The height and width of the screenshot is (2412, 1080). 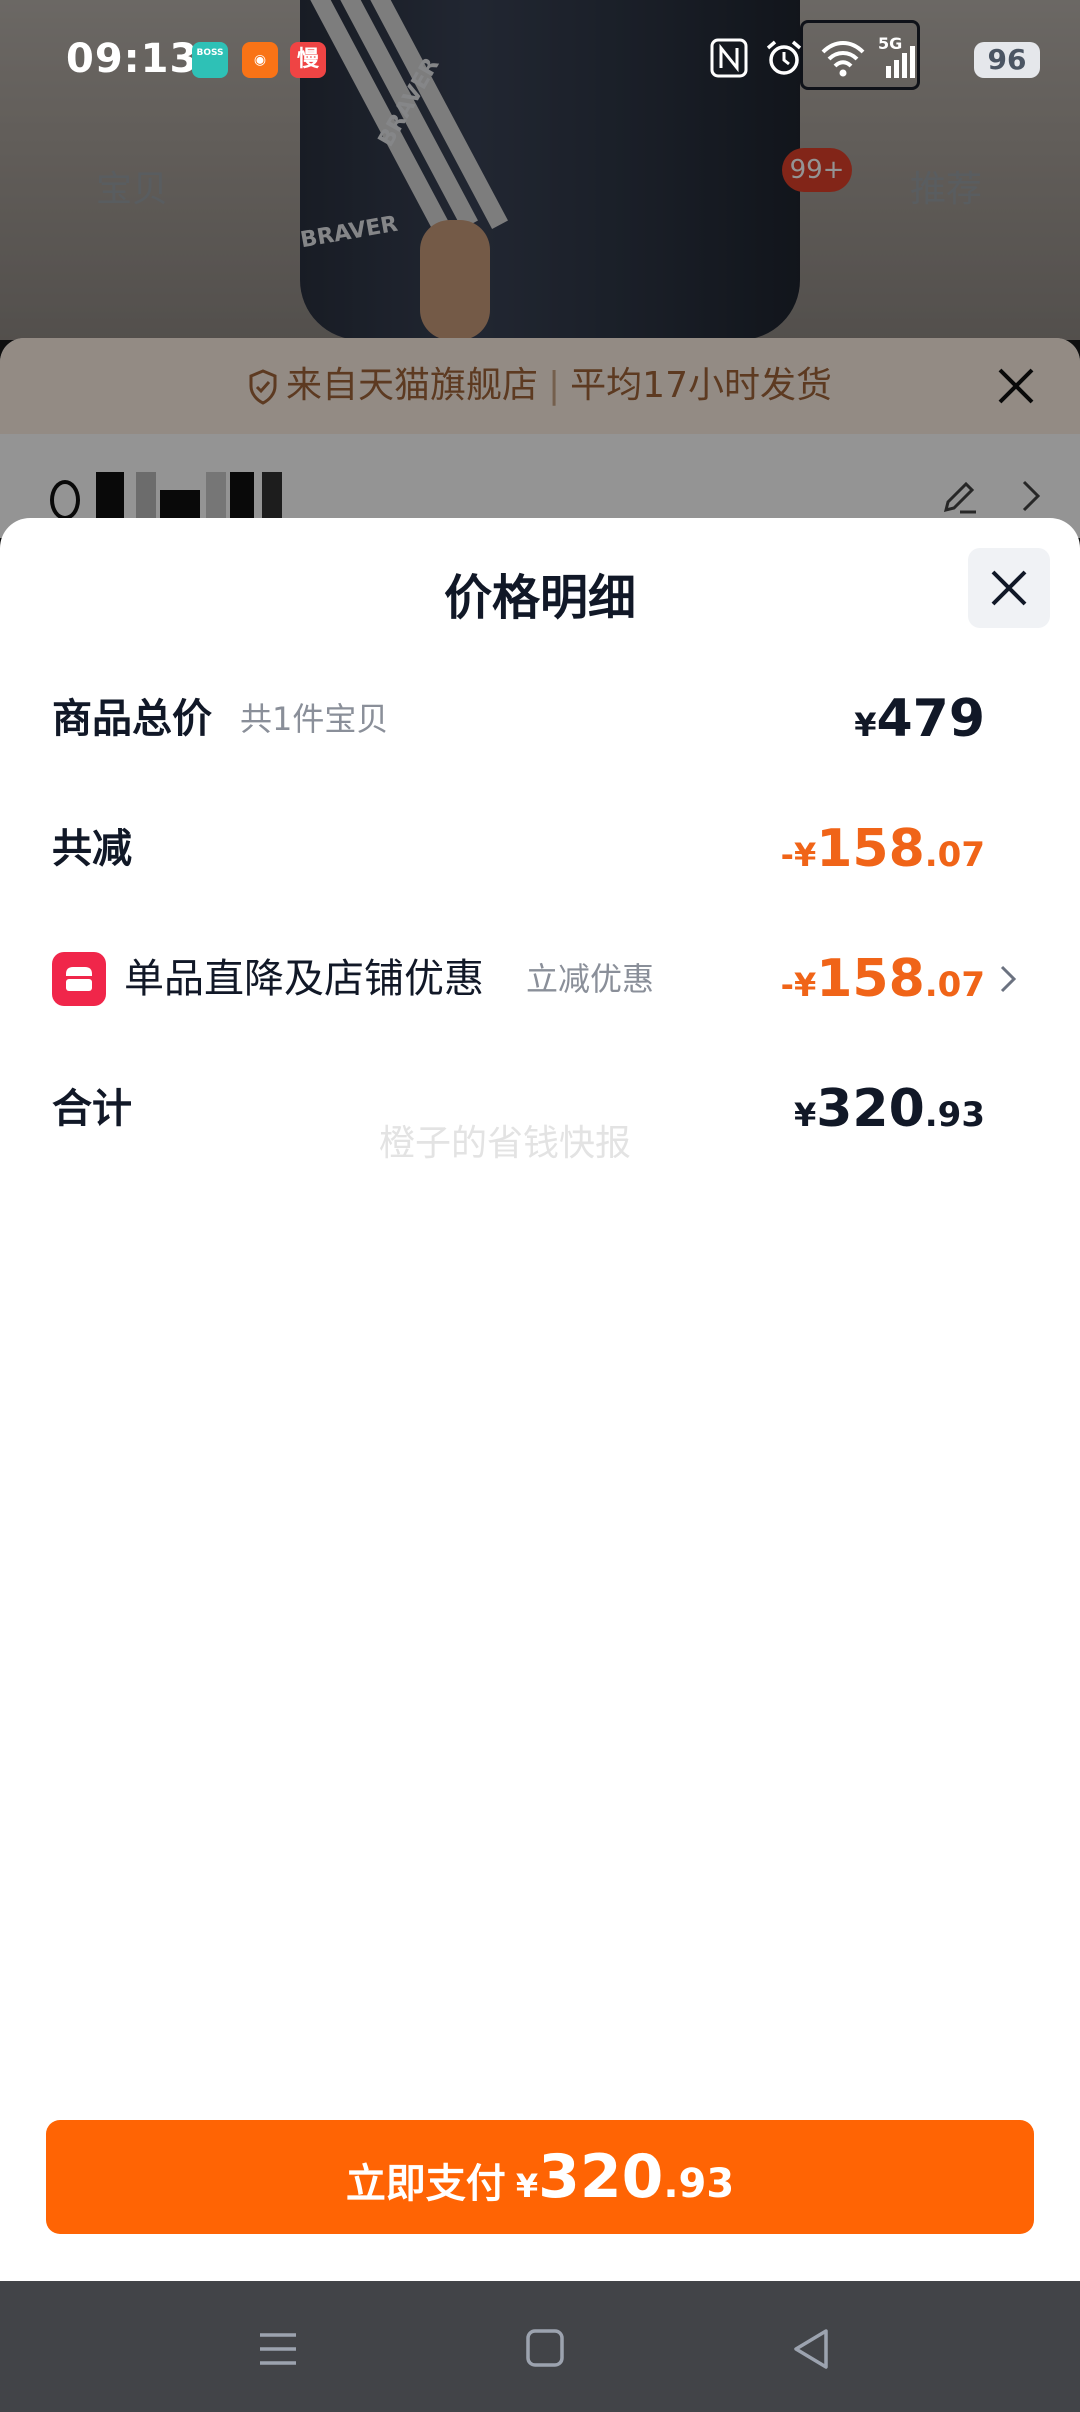 I want to click on close-sheet-button, so click(x=1009, y=588).